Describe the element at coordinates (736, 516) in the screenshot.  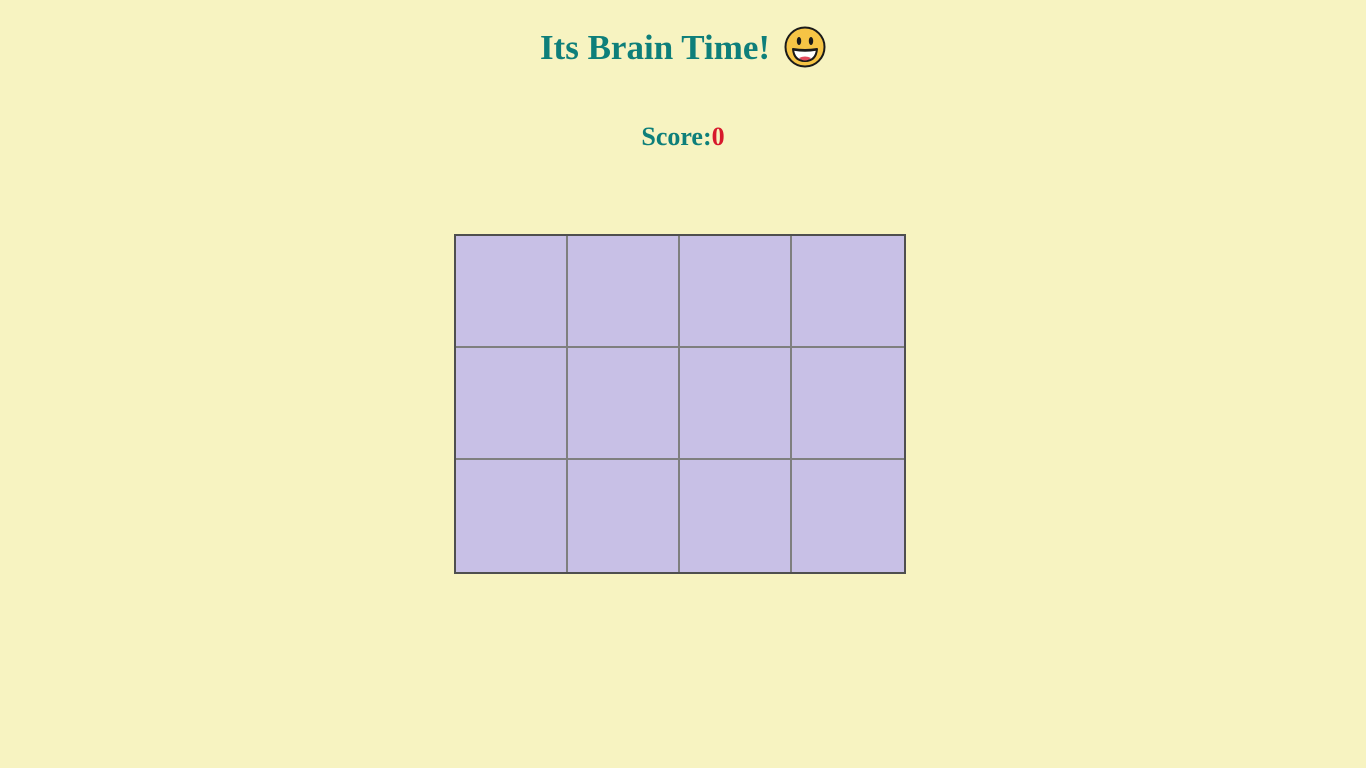
I see `card-r3-c3` at that location.